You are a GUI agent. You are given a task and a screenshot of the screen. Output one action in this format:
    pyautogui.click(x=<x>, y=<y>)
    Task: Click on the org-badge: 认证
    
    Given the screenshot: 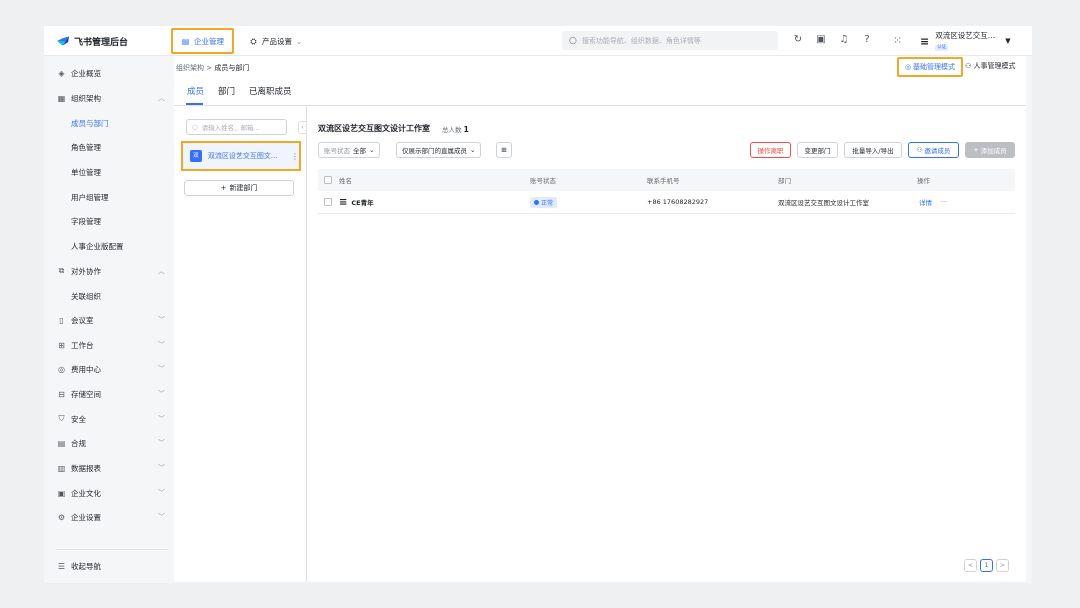 What is the action you would take?
    pyautogui.click(x=942, y=48)
    